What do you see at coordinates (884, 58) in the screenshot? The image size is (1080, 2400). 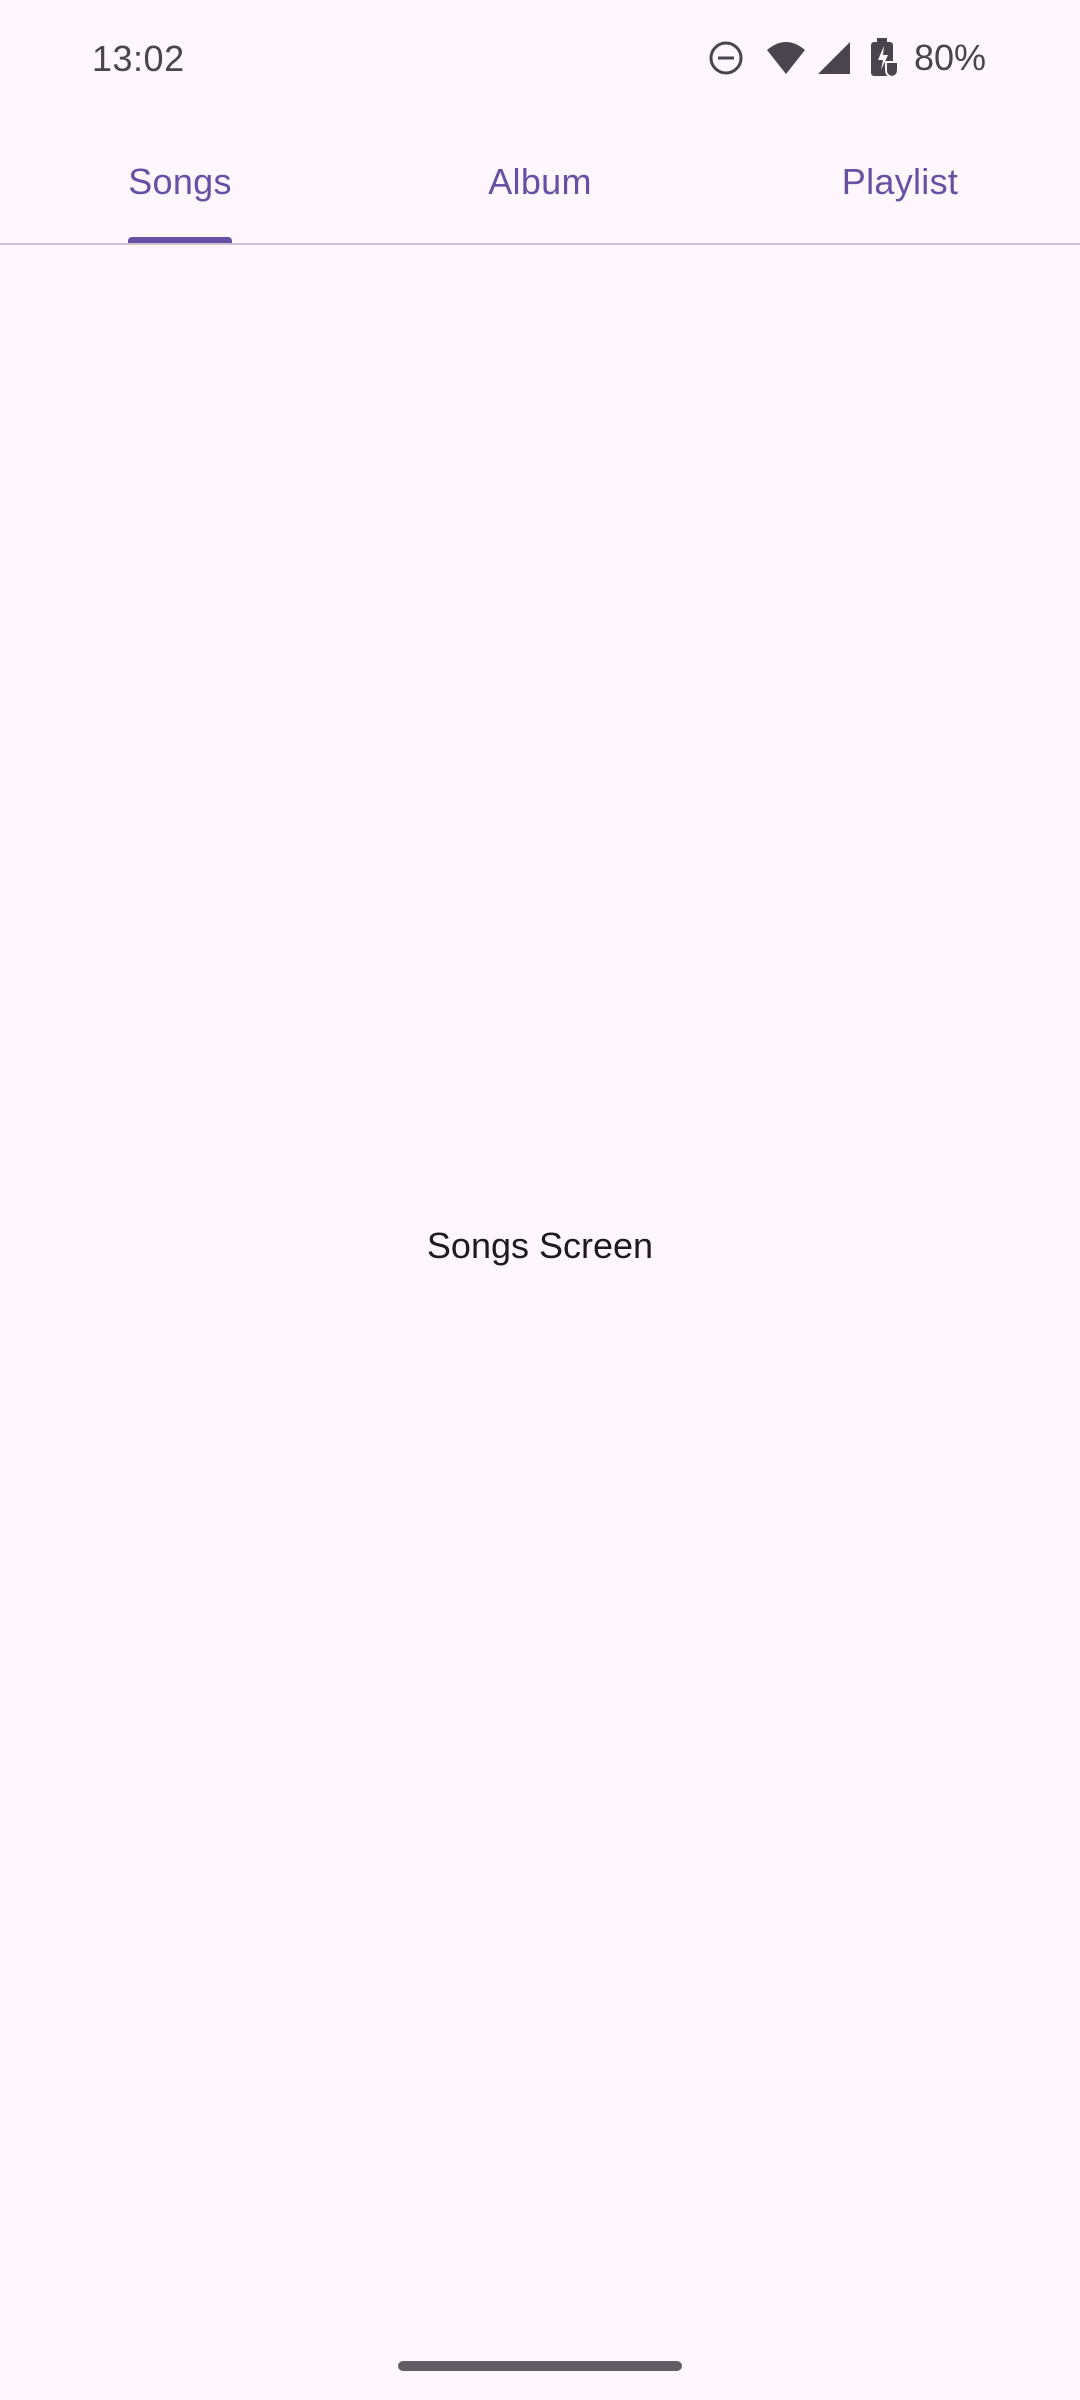 I see `battery-charging-icon` at bounding box center [884, 58].